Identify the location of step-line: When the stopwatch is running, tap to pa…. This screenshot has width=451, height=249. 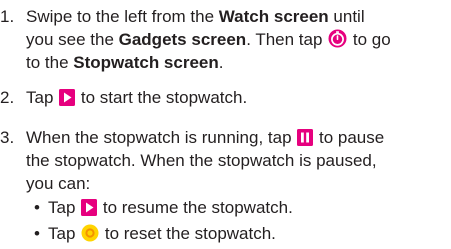
(236, 137).